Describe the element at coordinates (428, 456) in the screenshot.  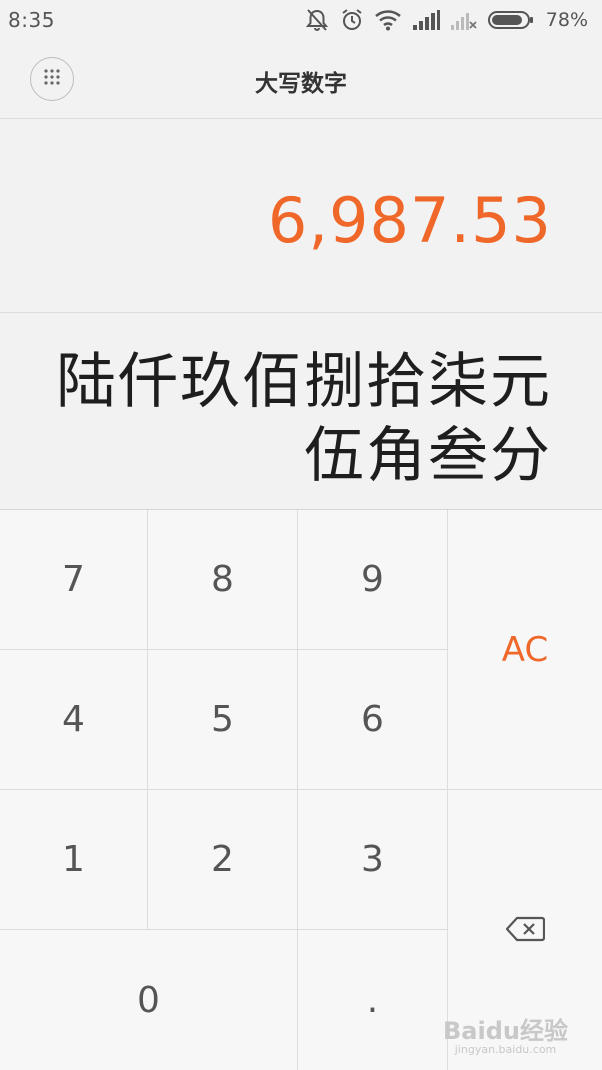
I see `result-line-2: 伍角叁分` at that location.